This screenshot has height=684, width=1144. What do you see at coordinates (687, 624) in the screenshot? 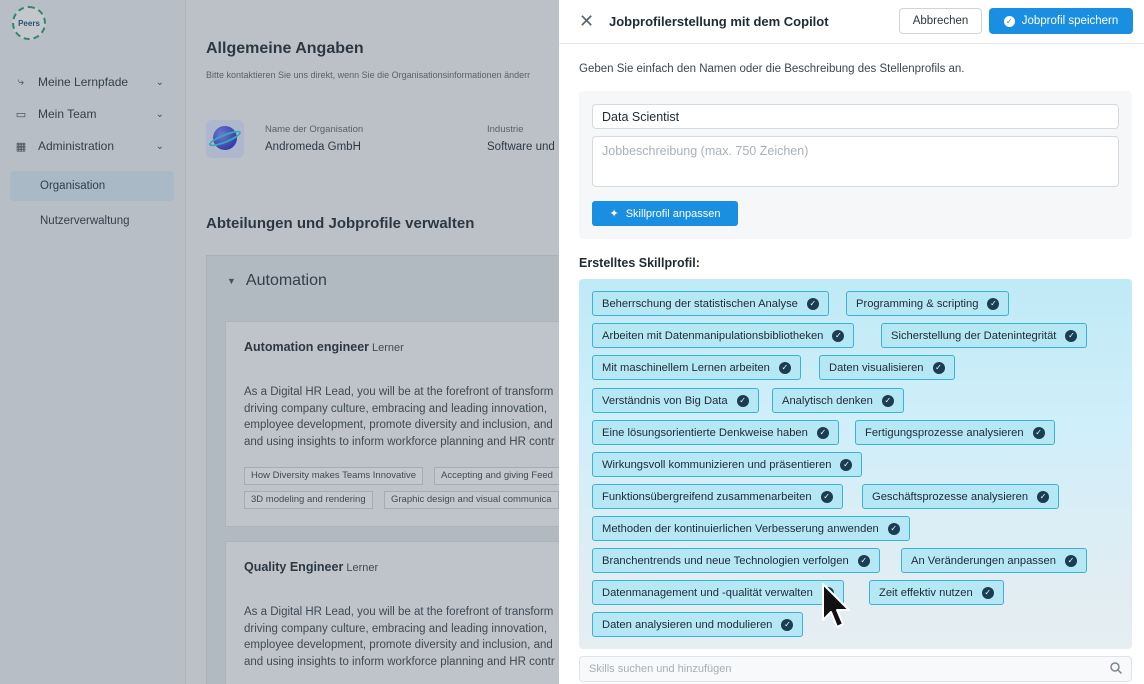
I see `skill-label: Daten analysieren und modulieren` at bounding box center [687, 624].